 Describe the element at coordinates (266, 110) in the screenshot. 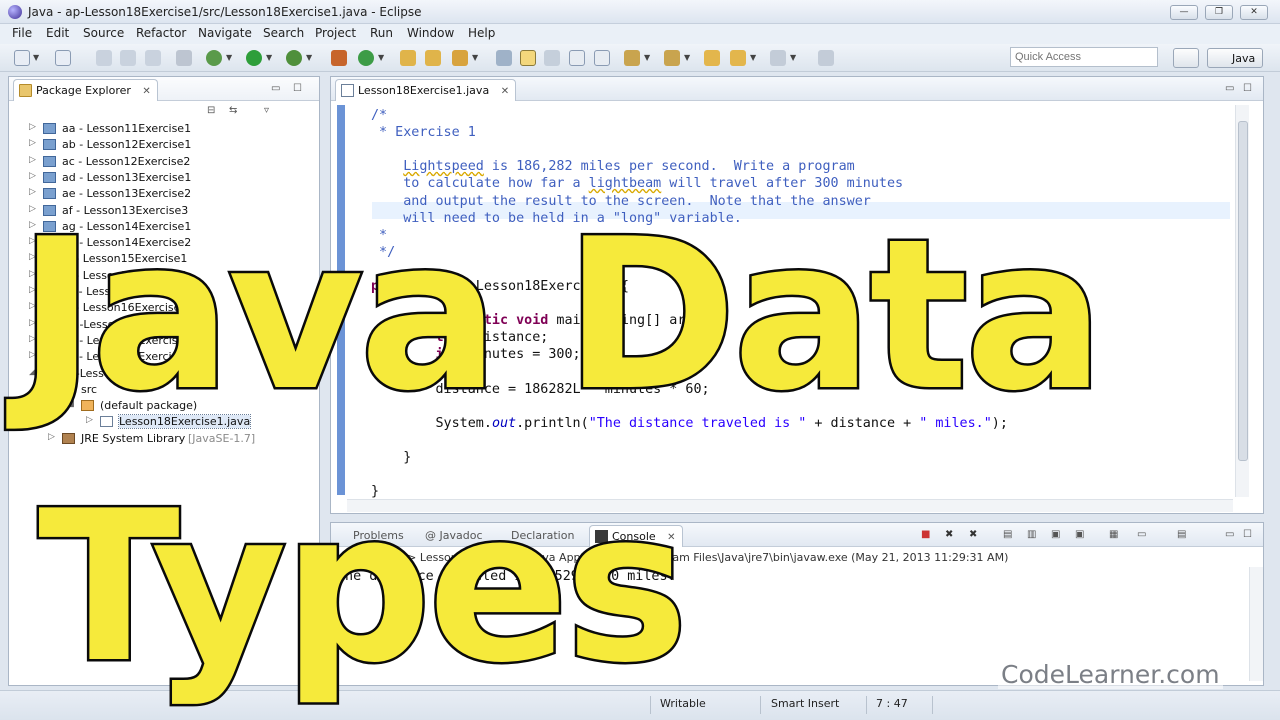

I see `view-menu-icon: ▿` at that location.